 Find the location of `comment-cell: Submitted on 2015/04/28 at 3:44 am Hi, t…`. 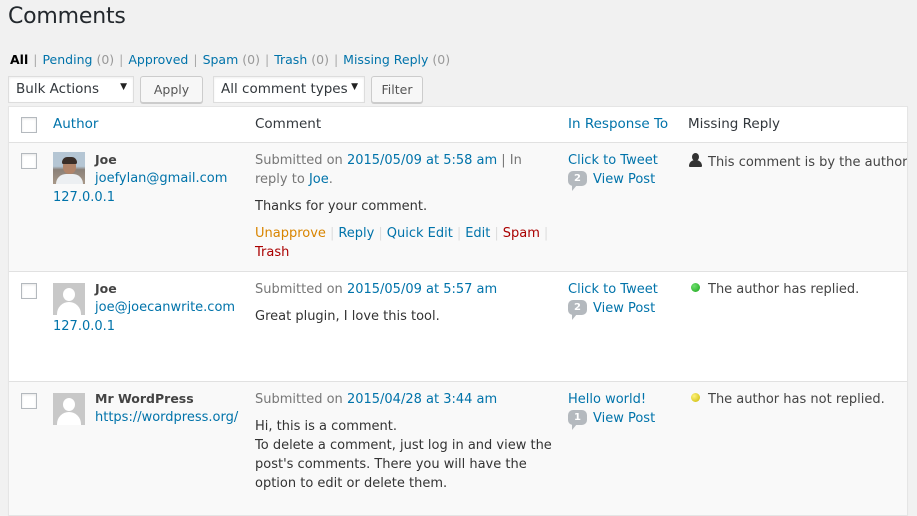

comment-cell: Submitted on 2015/04/28 at 3:44 am Hi, t… is located at coordinates (405, 441).